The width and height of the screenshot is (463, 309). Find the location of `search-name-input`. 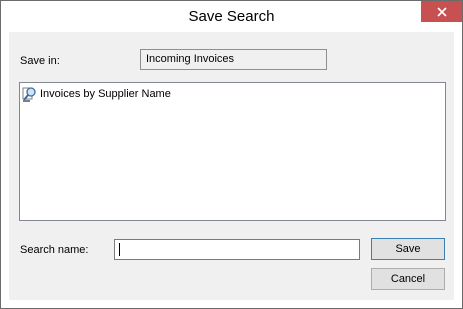

search-name-input is located at coordinates (237, 249).